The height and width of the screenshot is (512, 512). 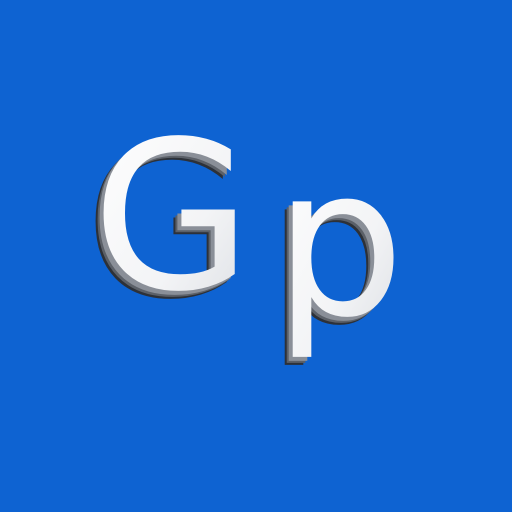 What do you see at coordinates (172, 217) in the screenshot?
I see `letter-g: G` at bounding box center [172, 217].